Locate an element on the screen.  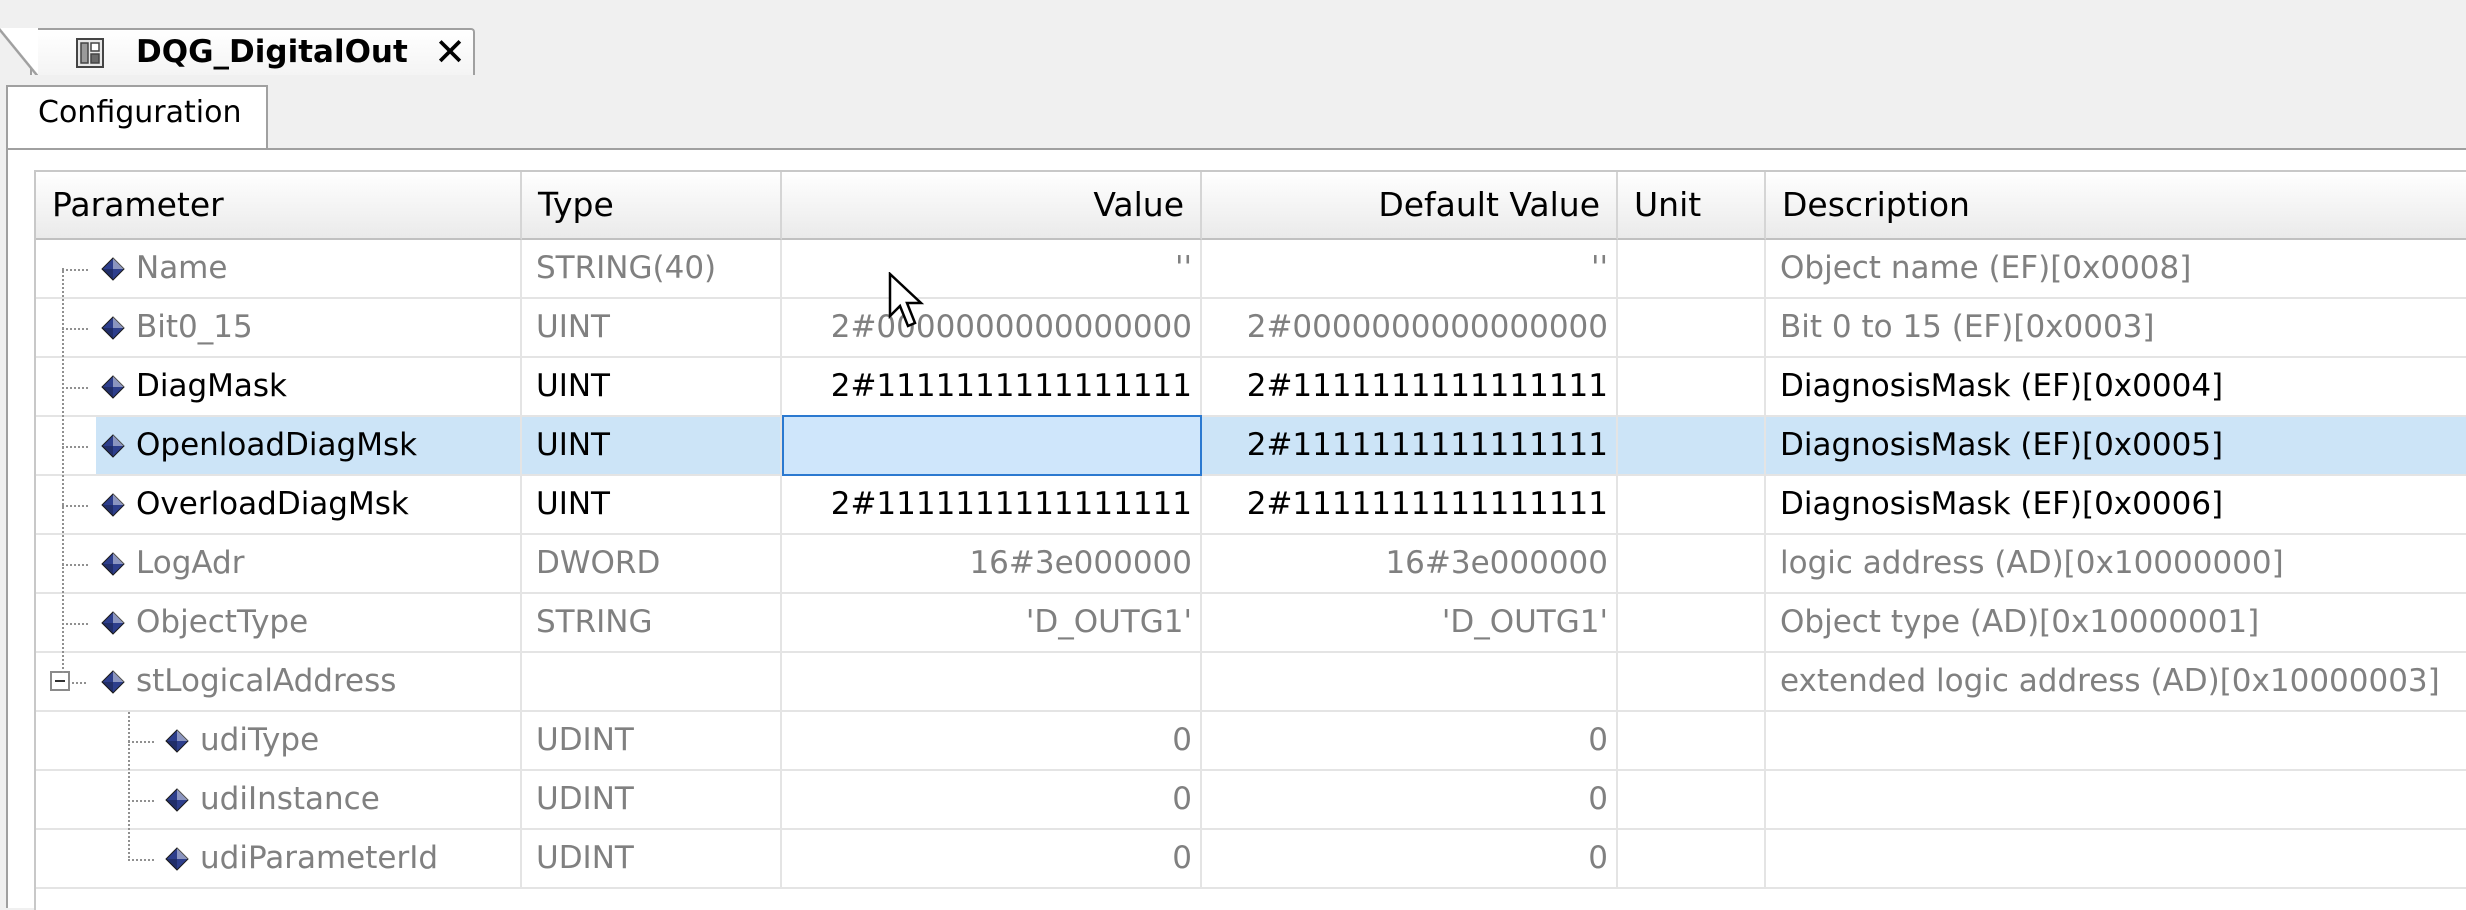
editor-tab-dqg-digitalout: DQG_DigitalOut ✕ is located at coordinates (237, 52).